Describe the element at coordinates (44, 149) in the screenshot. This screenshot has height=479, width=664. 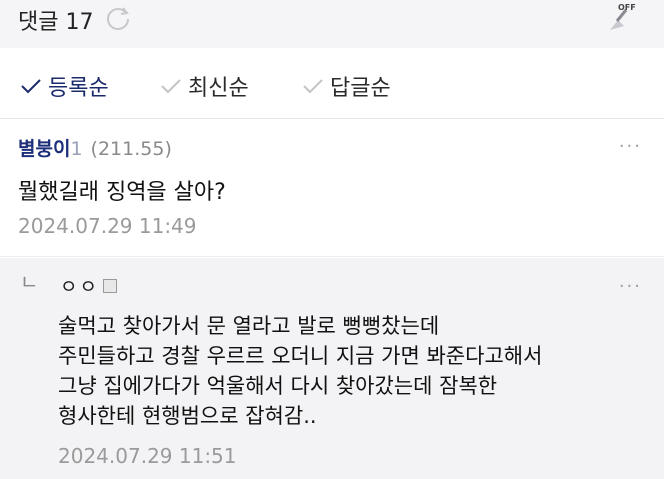
I see `comment-author-name: 별붕이` at that location.